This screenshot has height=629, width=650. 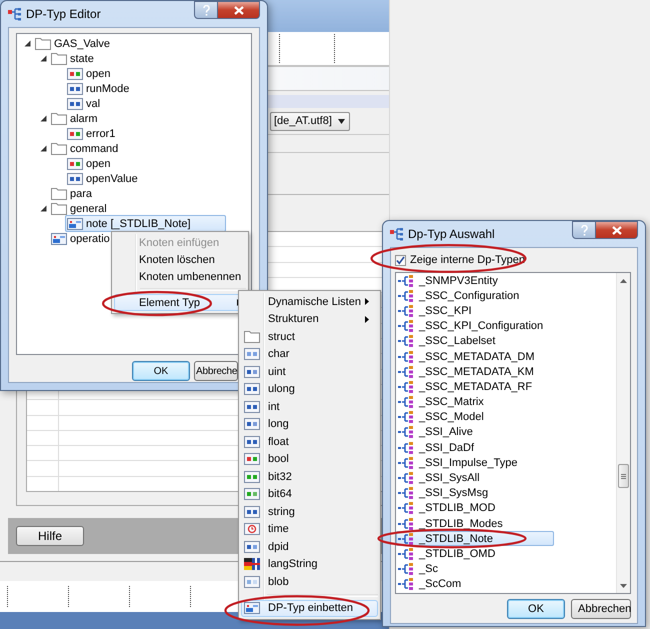 I want to click on list-item: _SSI_Alive, so click(x=475, y=432).